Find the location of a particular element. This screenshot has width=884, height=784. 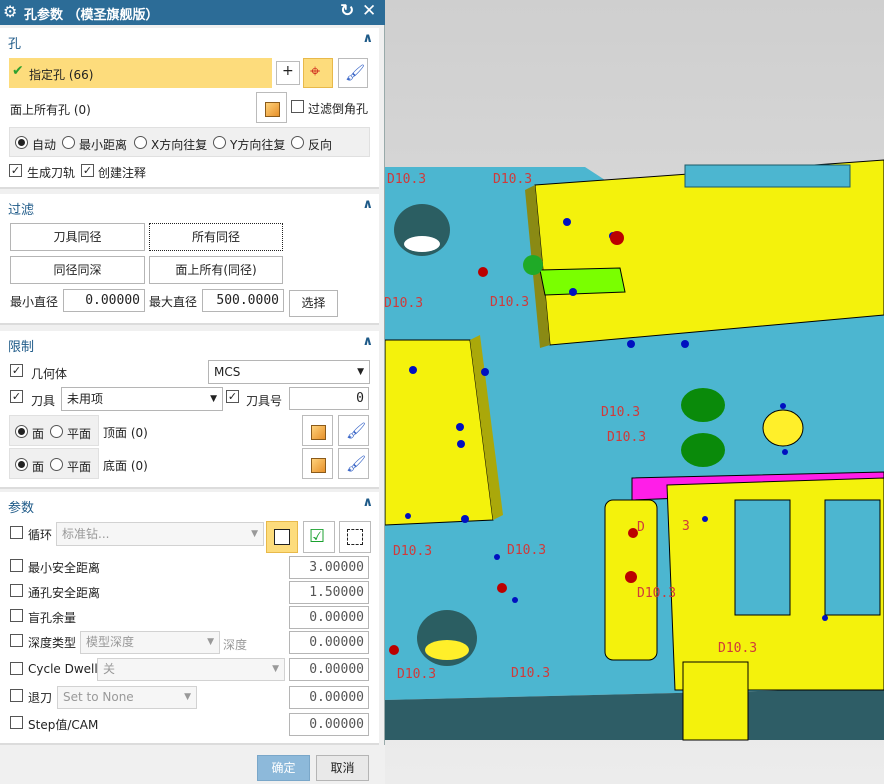

tool-no-checkbox: ✓ is located at coordinates (232, 396).